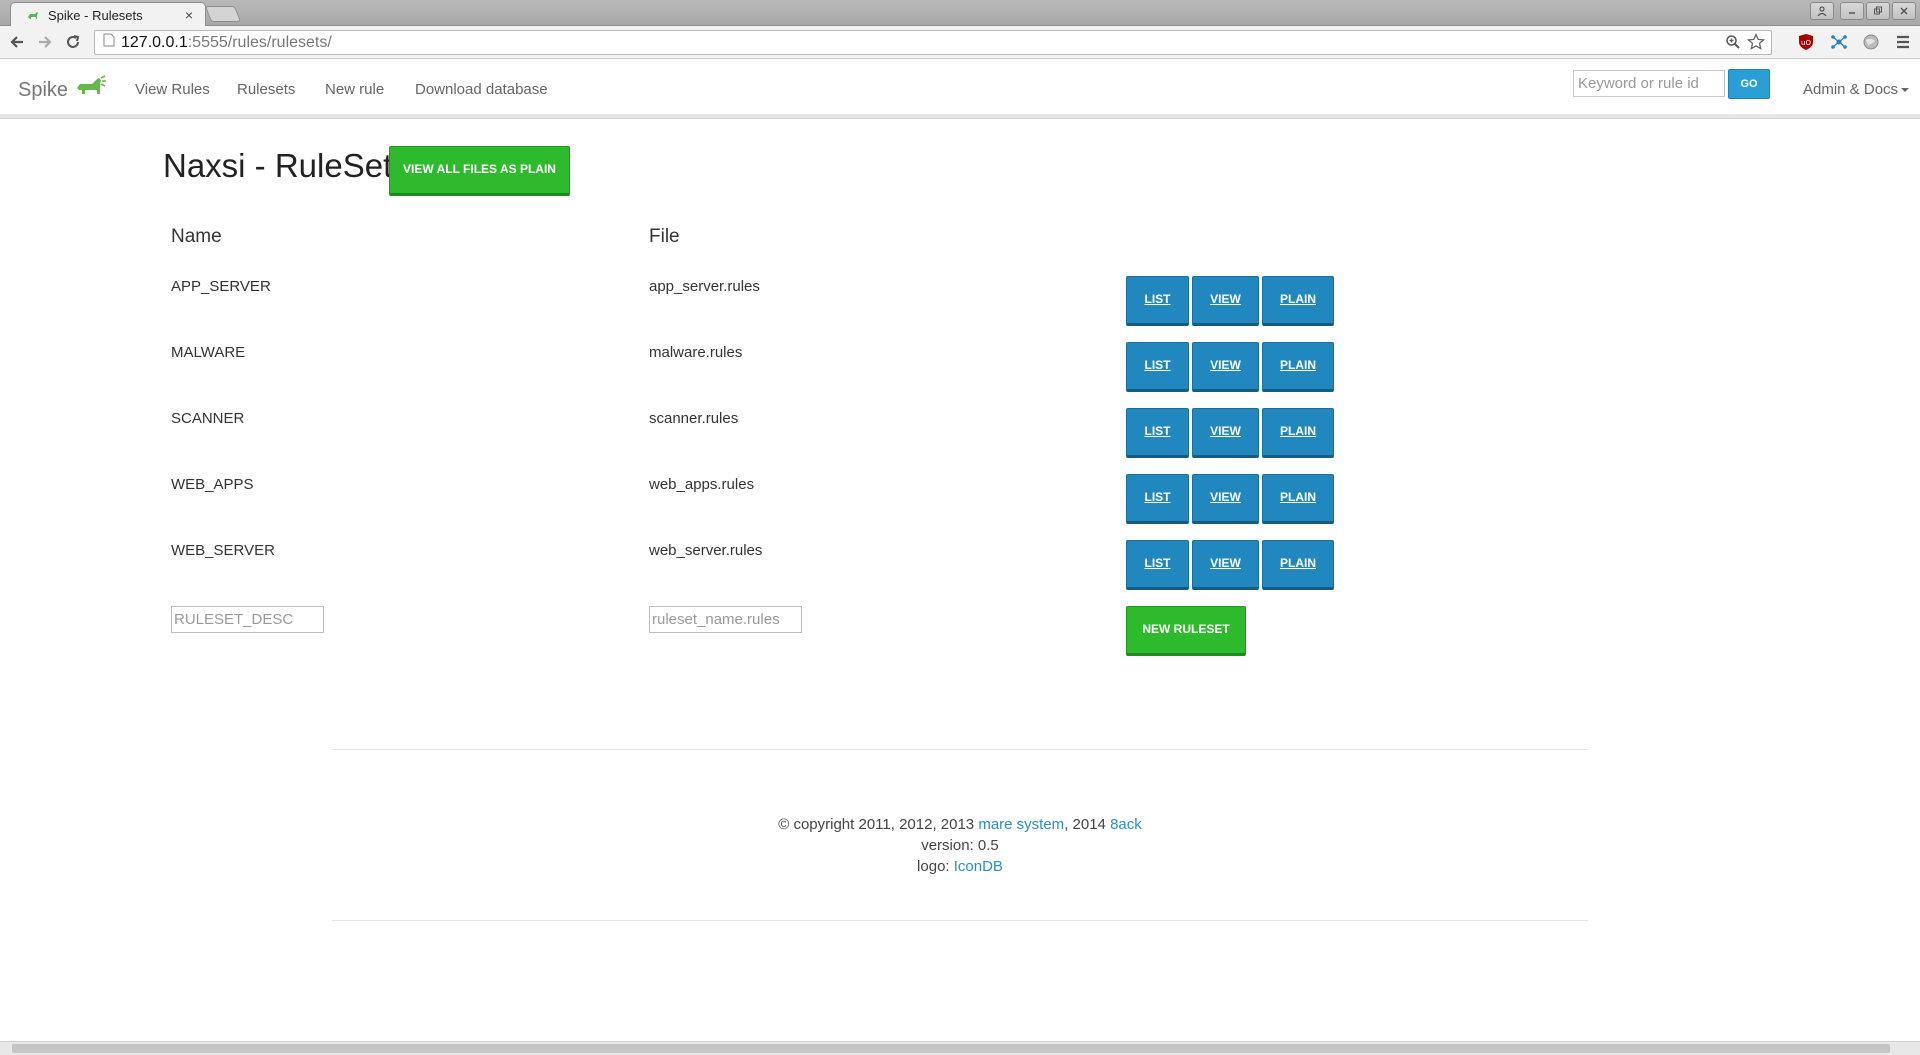 The image size is (1920, 1055). I want to click on admin-docs-dropdown: Admin & Docs, so click(1856, 89).